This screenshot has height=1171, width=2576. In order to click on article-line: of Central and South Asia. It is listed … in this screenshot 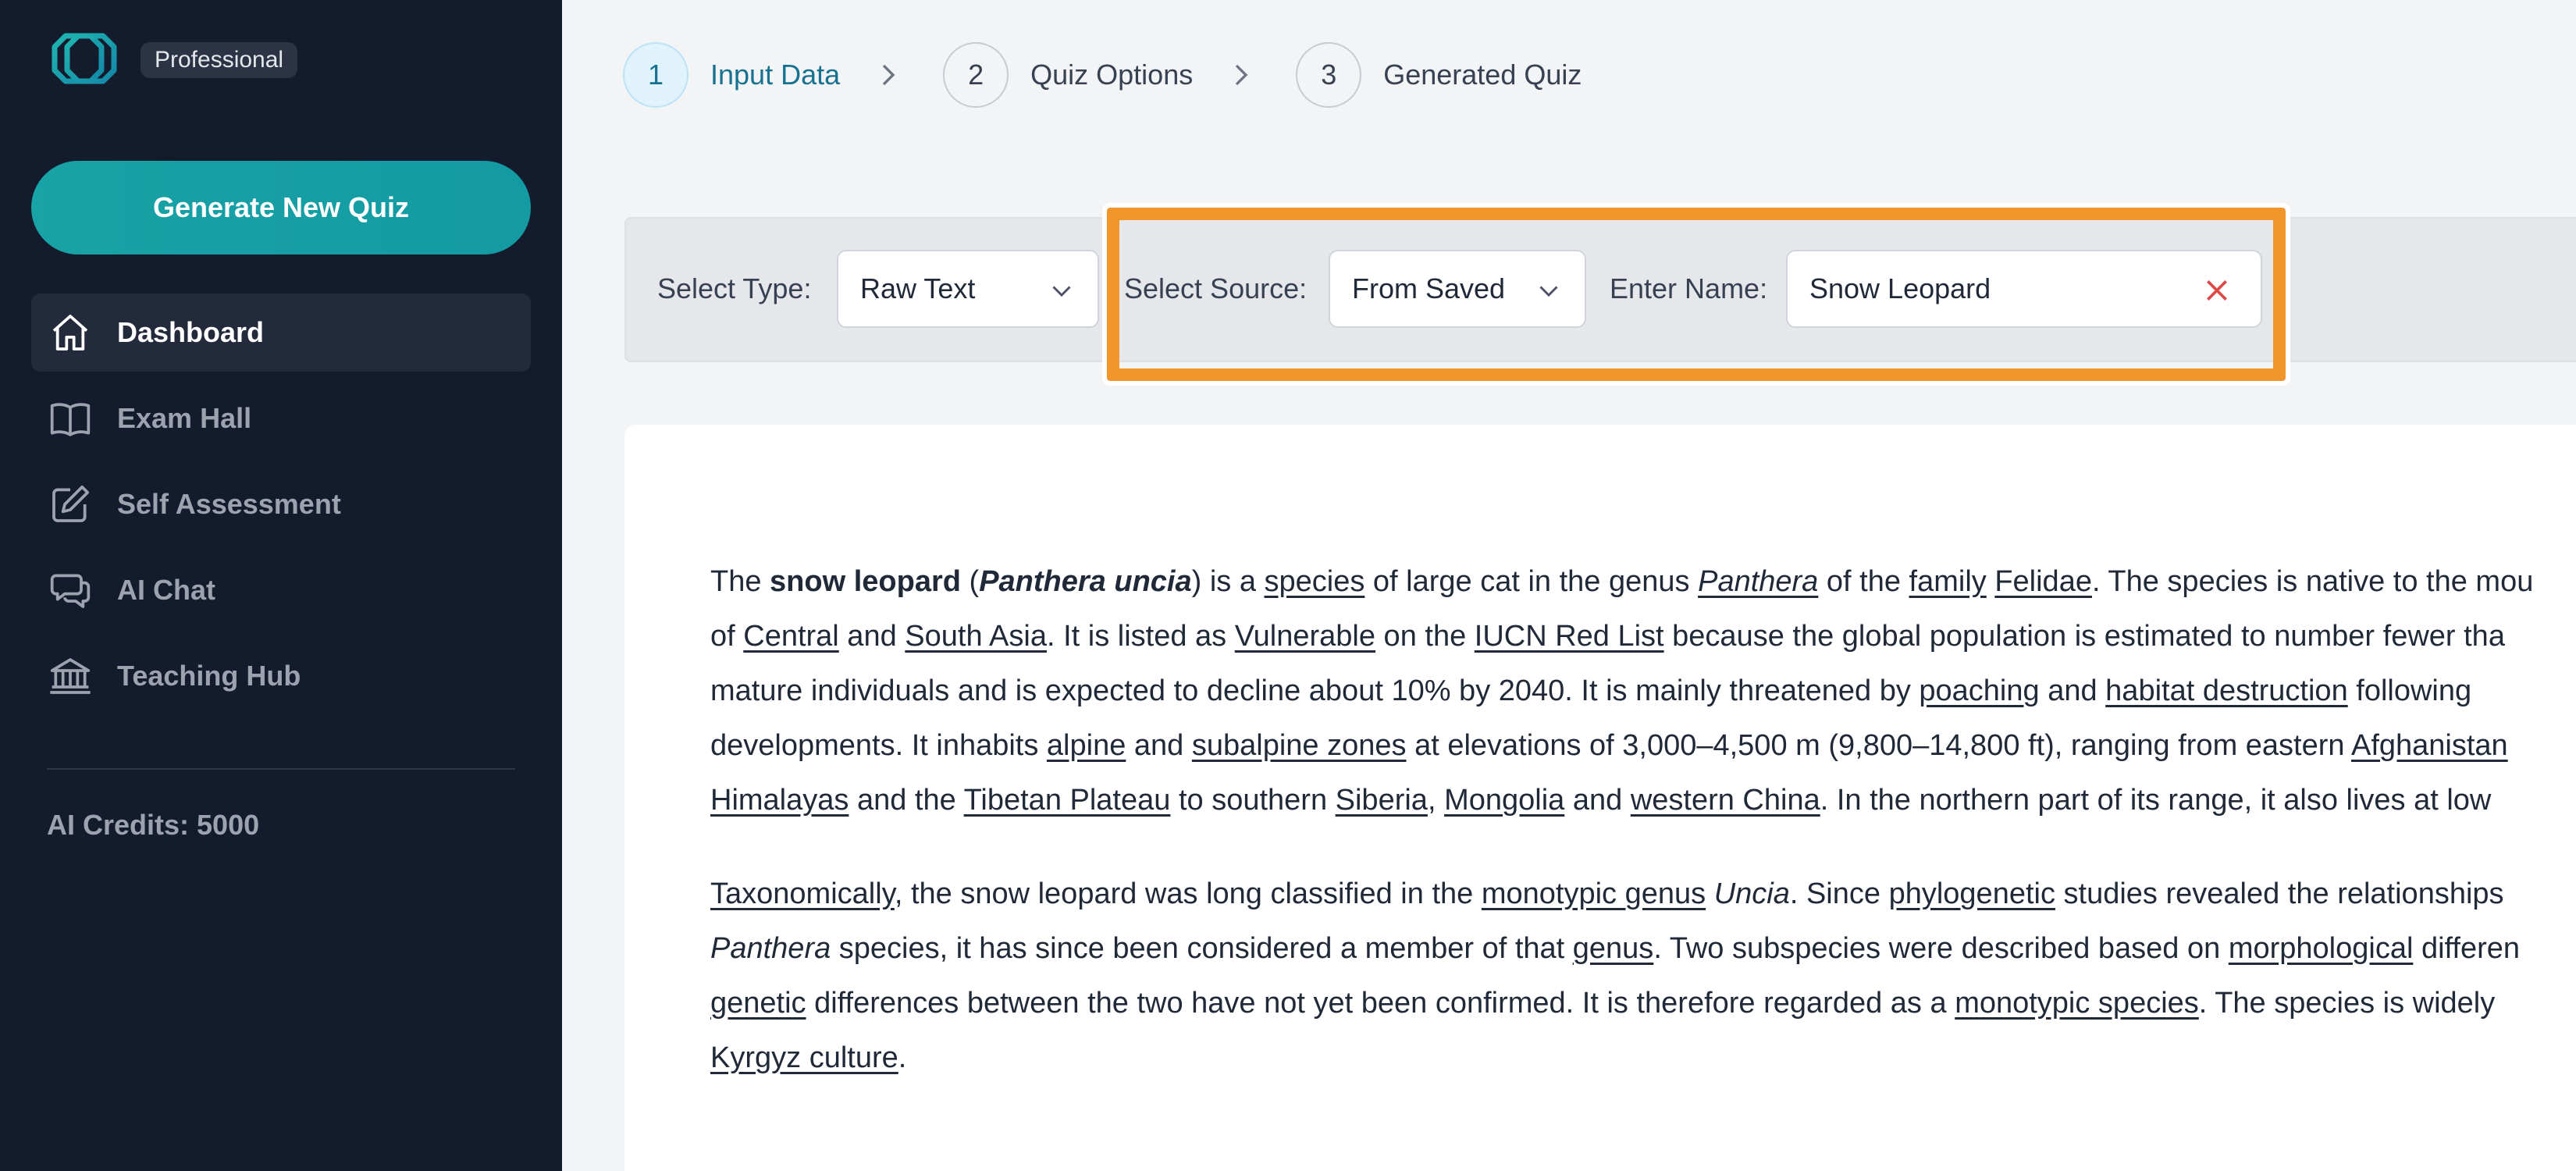, I will do `click(1607, 636)`.